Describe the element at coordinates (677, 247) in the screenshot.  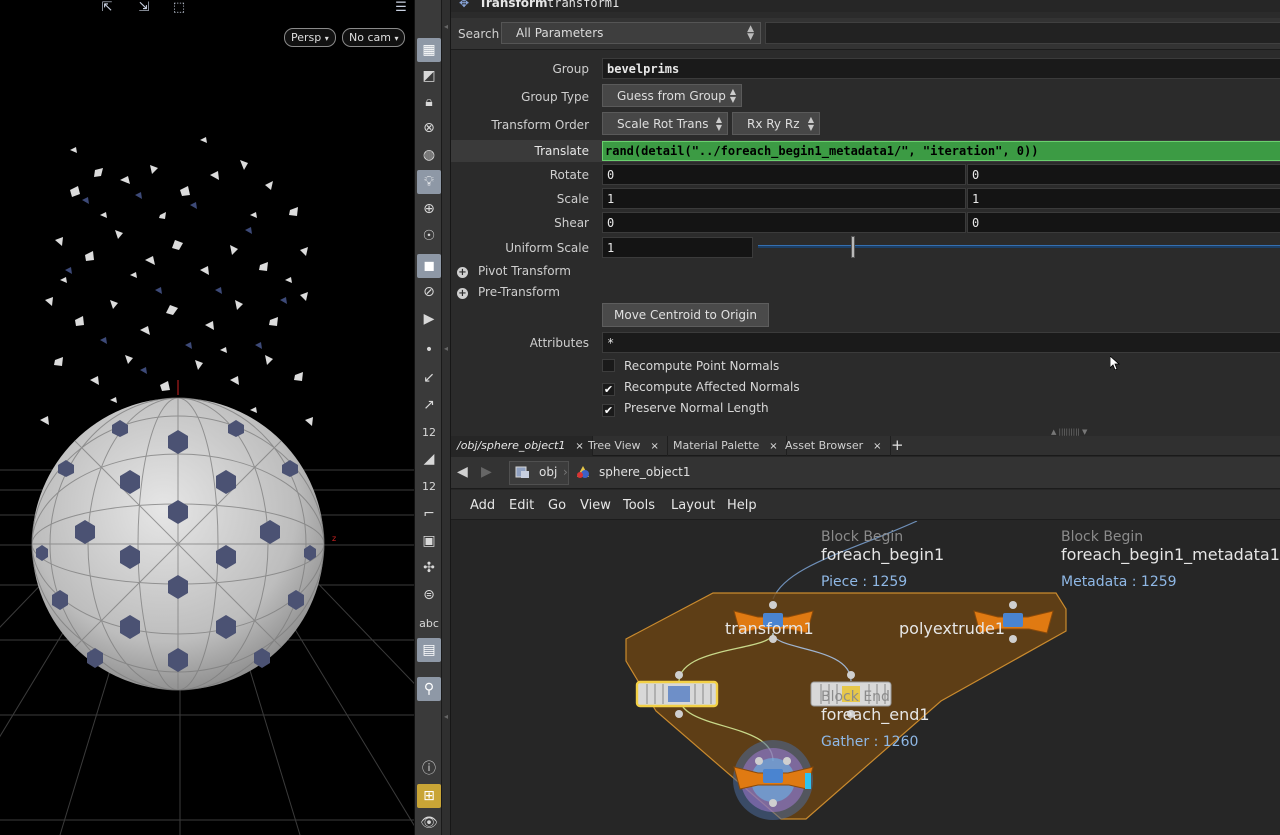
I see `uniform-scale-field: 1` at that location.